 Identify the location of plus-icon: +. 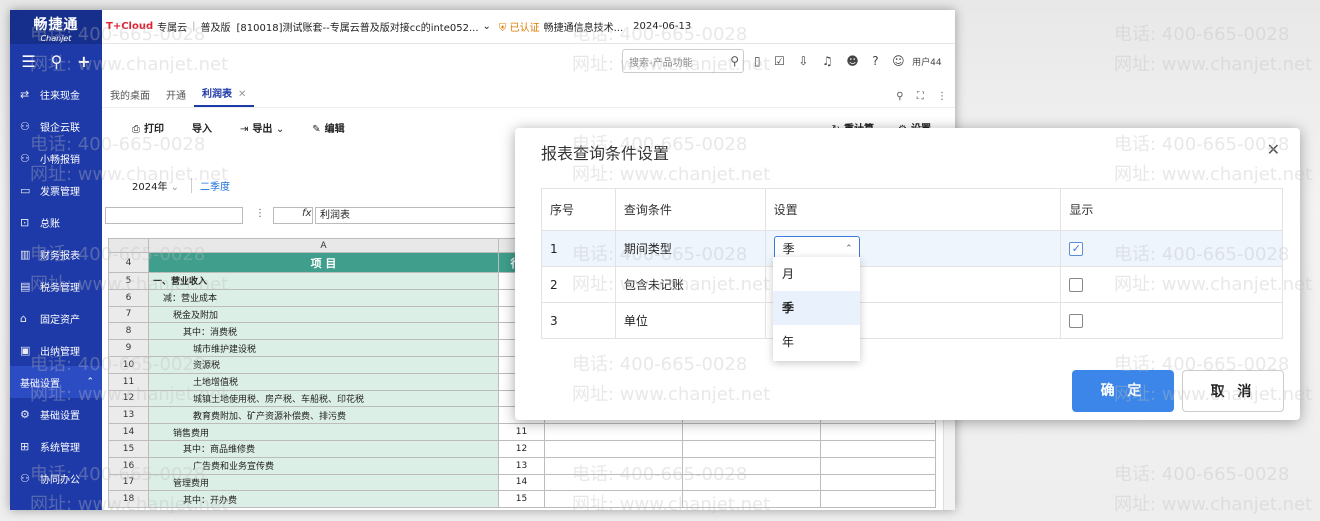
(83, 61).